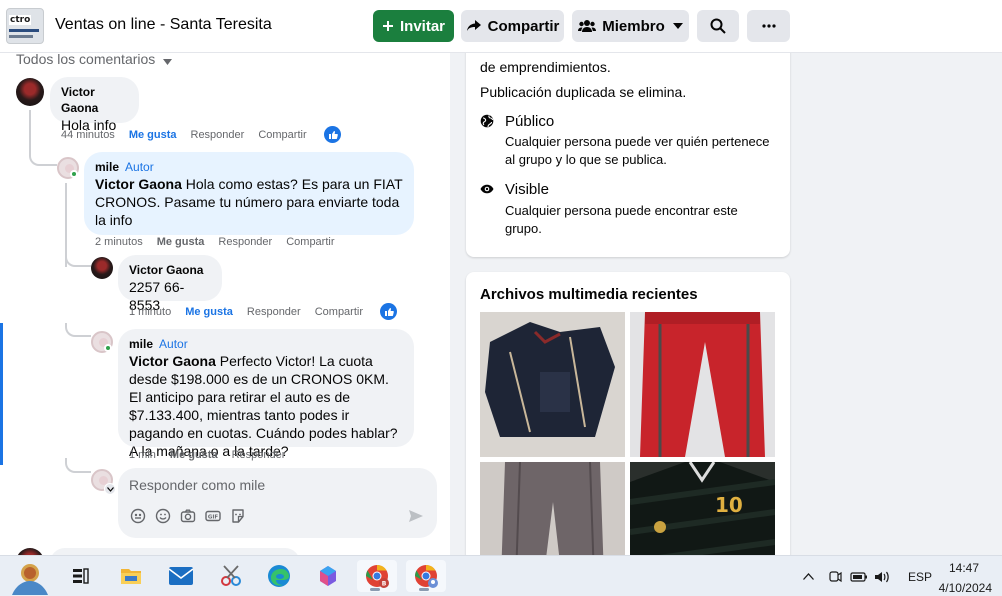 This screenshot has width=1002, height=596. Describe the element at coordinates (181, 576) in the screenshot. I see `mail-icon` at that location.